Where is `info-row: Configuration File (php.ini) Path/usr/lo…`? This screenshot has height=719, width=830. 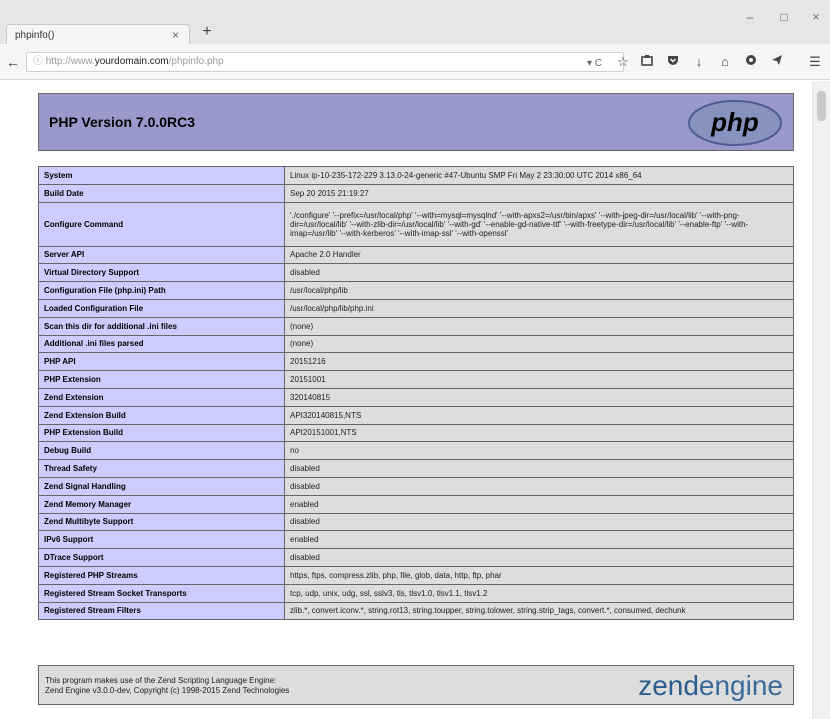
info-row: Configuration File (php.ini) Path/usr/lo… is located at coordinates (416, 290).